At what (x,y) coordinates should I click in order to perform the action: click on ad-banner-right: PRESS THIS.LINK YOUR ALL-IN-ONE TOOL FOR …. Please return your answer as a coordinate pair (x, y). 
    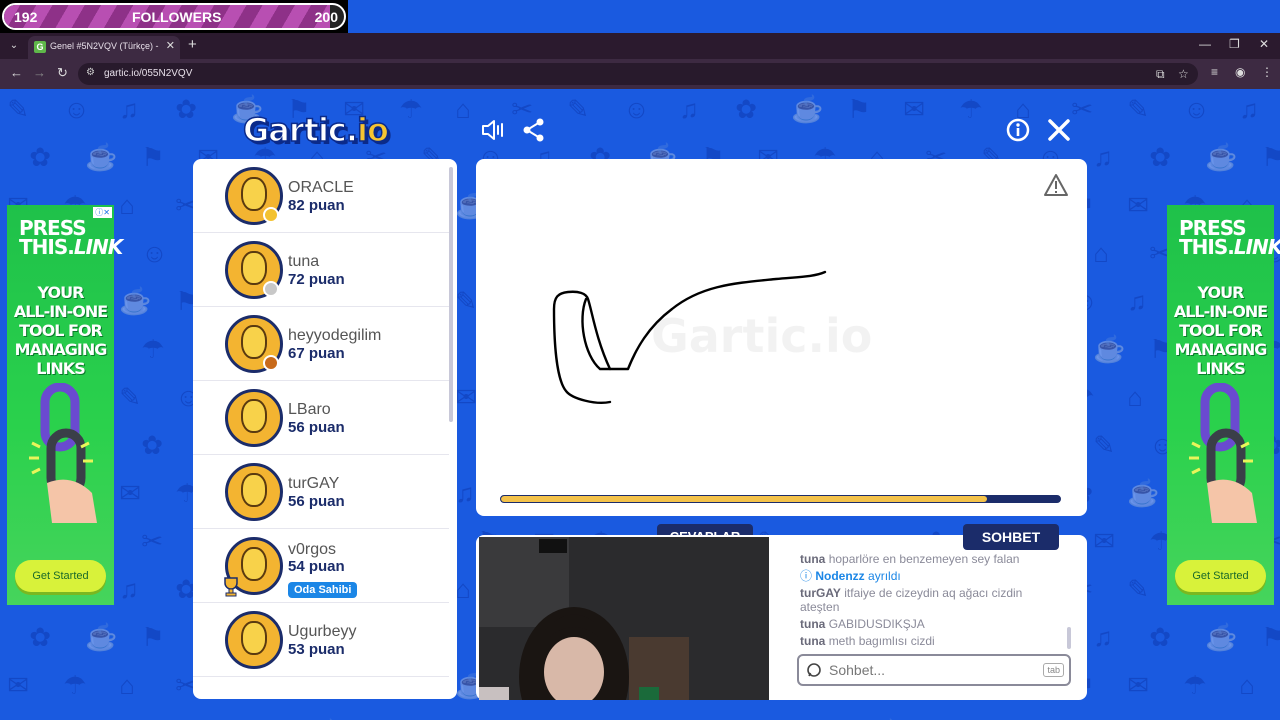
    Looking at the image, I should click on (1223, 405).